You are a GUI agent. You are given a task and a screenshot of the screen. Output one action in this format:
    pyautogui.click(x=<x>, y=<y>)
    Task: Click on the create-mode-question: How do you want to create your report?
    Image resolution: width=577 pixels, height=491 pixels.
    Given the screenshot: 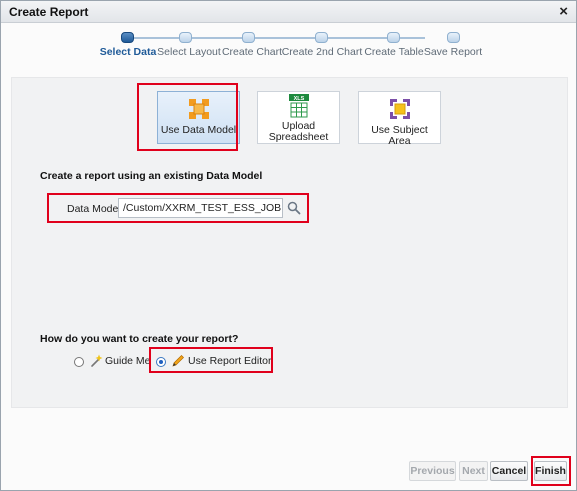 What is the action you would take?
    pyautogui.click(x=139, y=339)
    